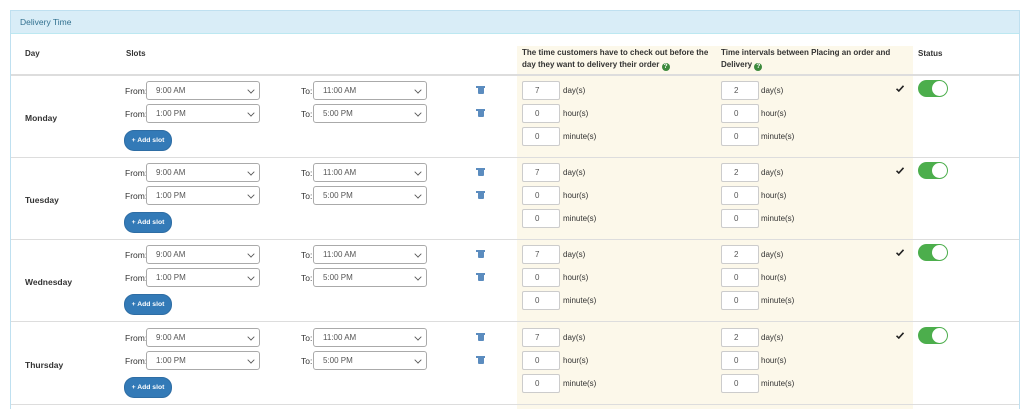  Describe the element at coordinates (774, 360) in the screenshot. I see `interval-hours-unit: hour(s)` at that location.